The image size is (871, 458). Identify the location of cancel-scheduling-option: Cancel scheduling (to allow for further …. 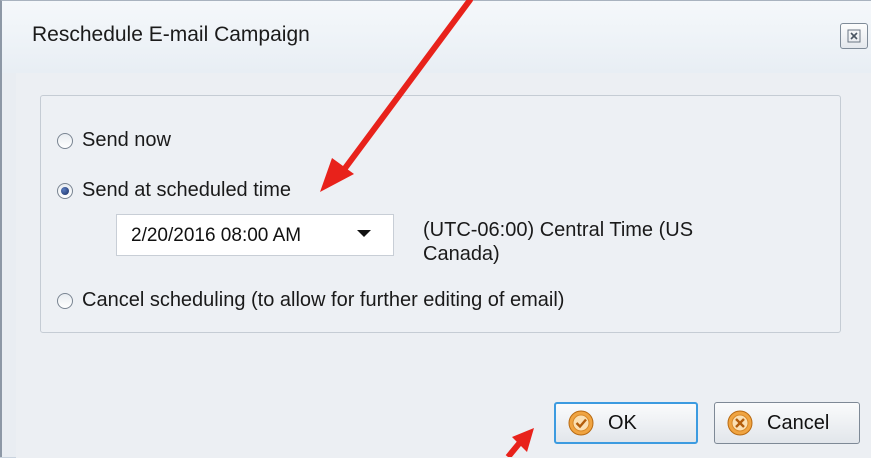
(310, 300).